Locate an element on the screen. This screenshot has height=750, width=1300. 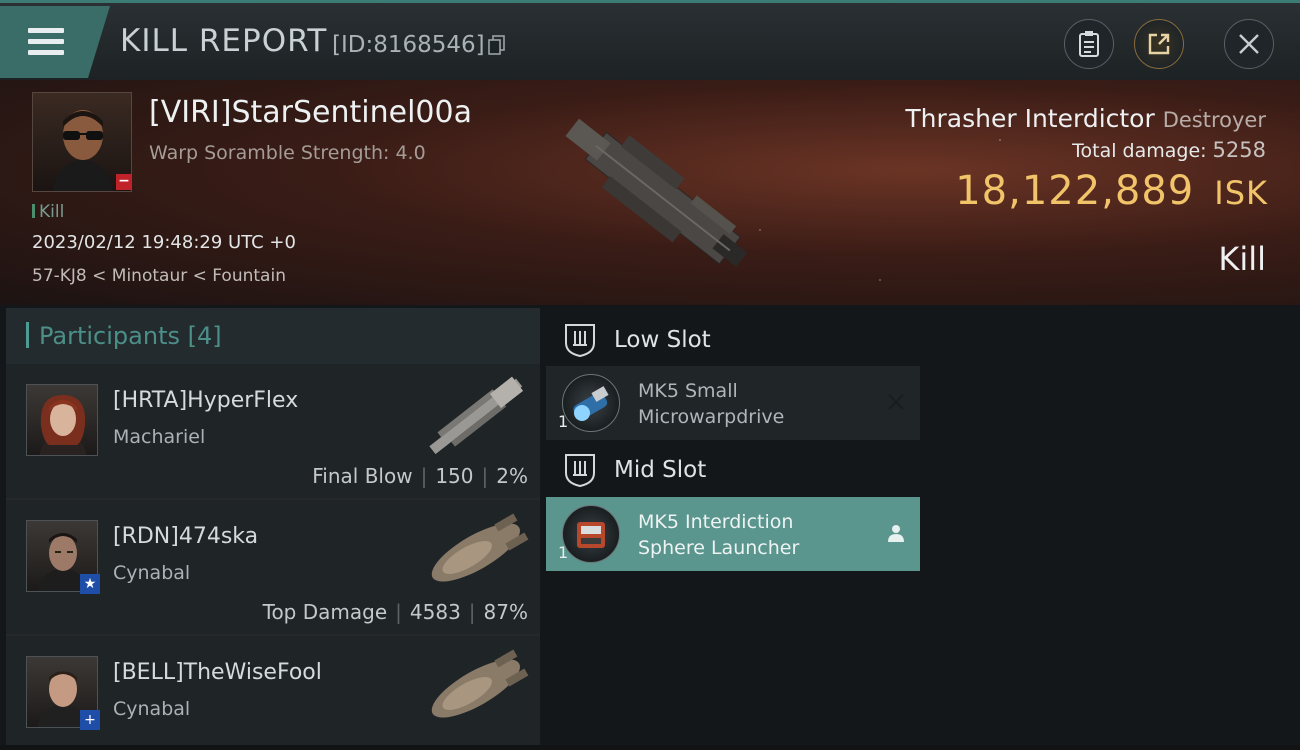
page-title: KILL REPORT is located at coordinates (224, 41).